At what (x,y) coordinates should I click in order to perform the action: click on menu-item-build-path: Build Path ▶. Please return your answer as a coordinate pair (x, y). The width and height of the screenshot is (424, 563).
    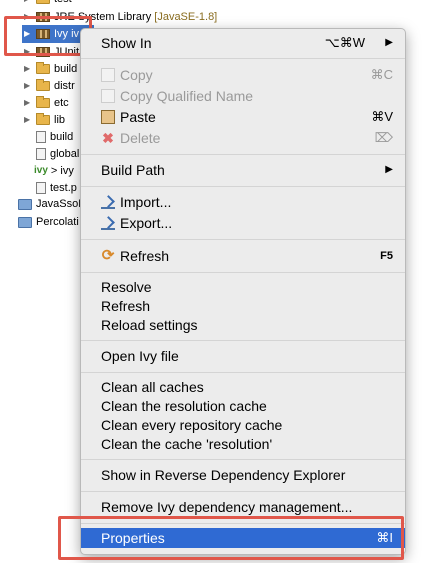
    Looking at the image, I should click on (243, 170).